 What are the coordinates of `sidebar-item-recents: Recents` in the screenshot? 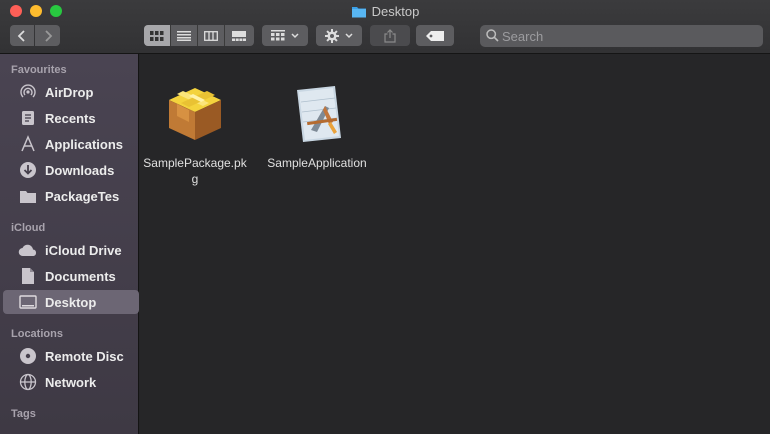 It's located at (71, 118).